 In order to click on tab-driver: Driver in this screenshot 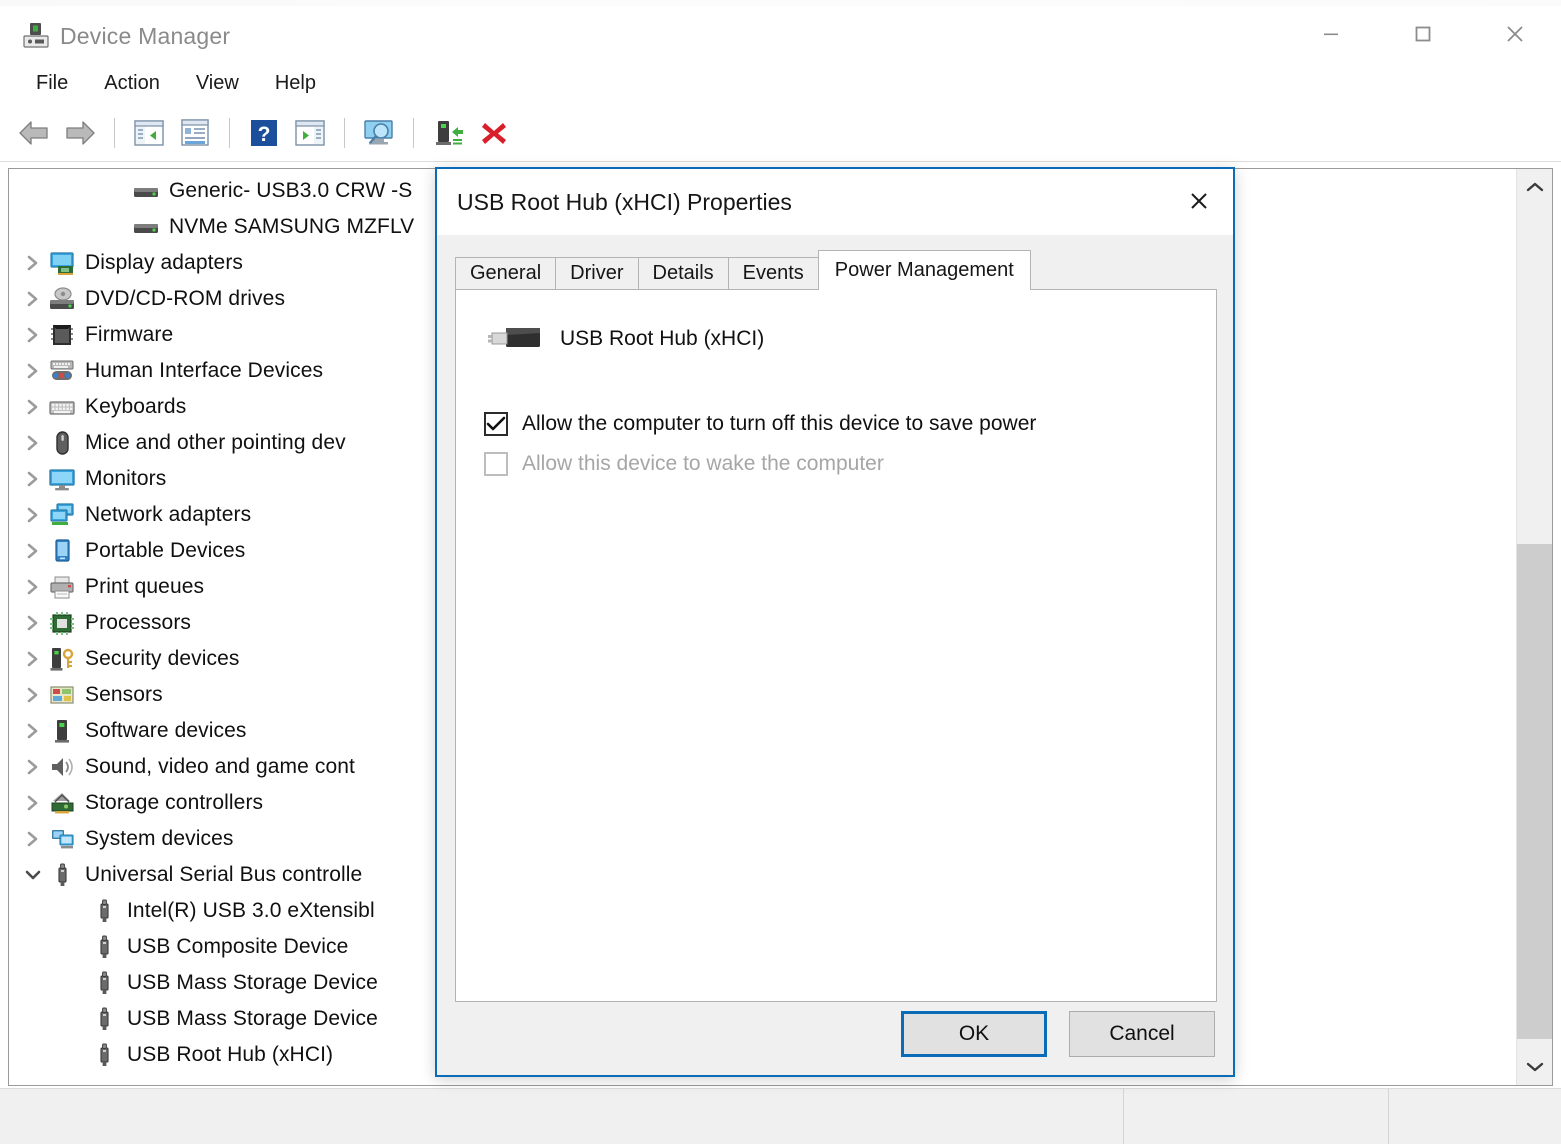, I will do `click(597, 273)`.